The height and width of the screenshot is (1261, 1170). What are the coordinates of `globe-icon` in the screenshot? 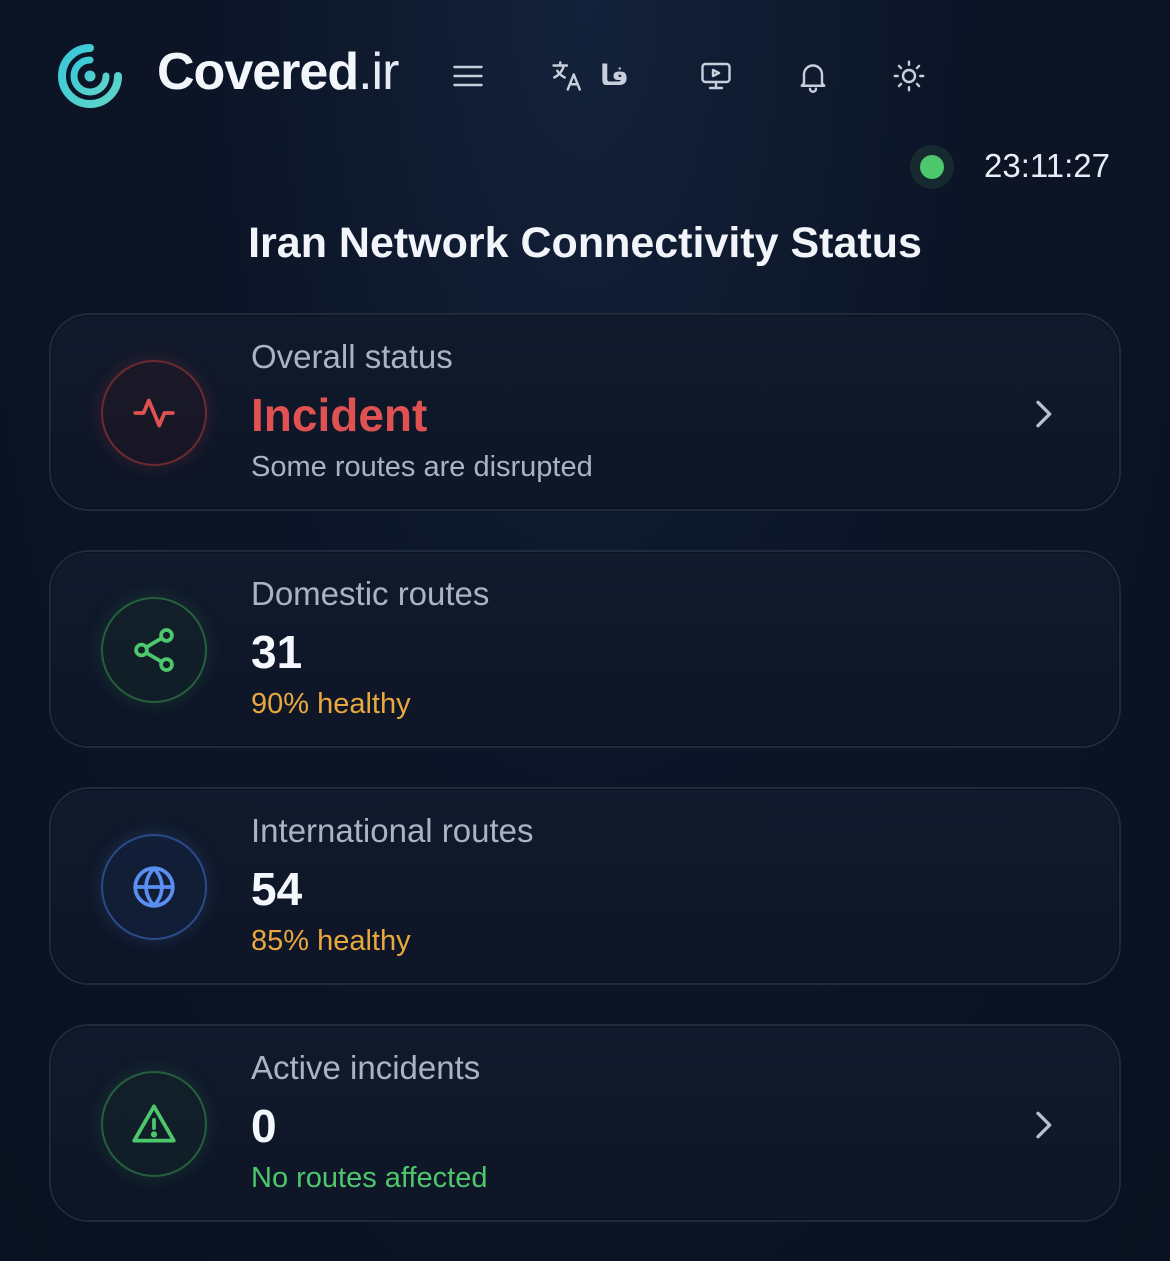 It's located at (154, 887).